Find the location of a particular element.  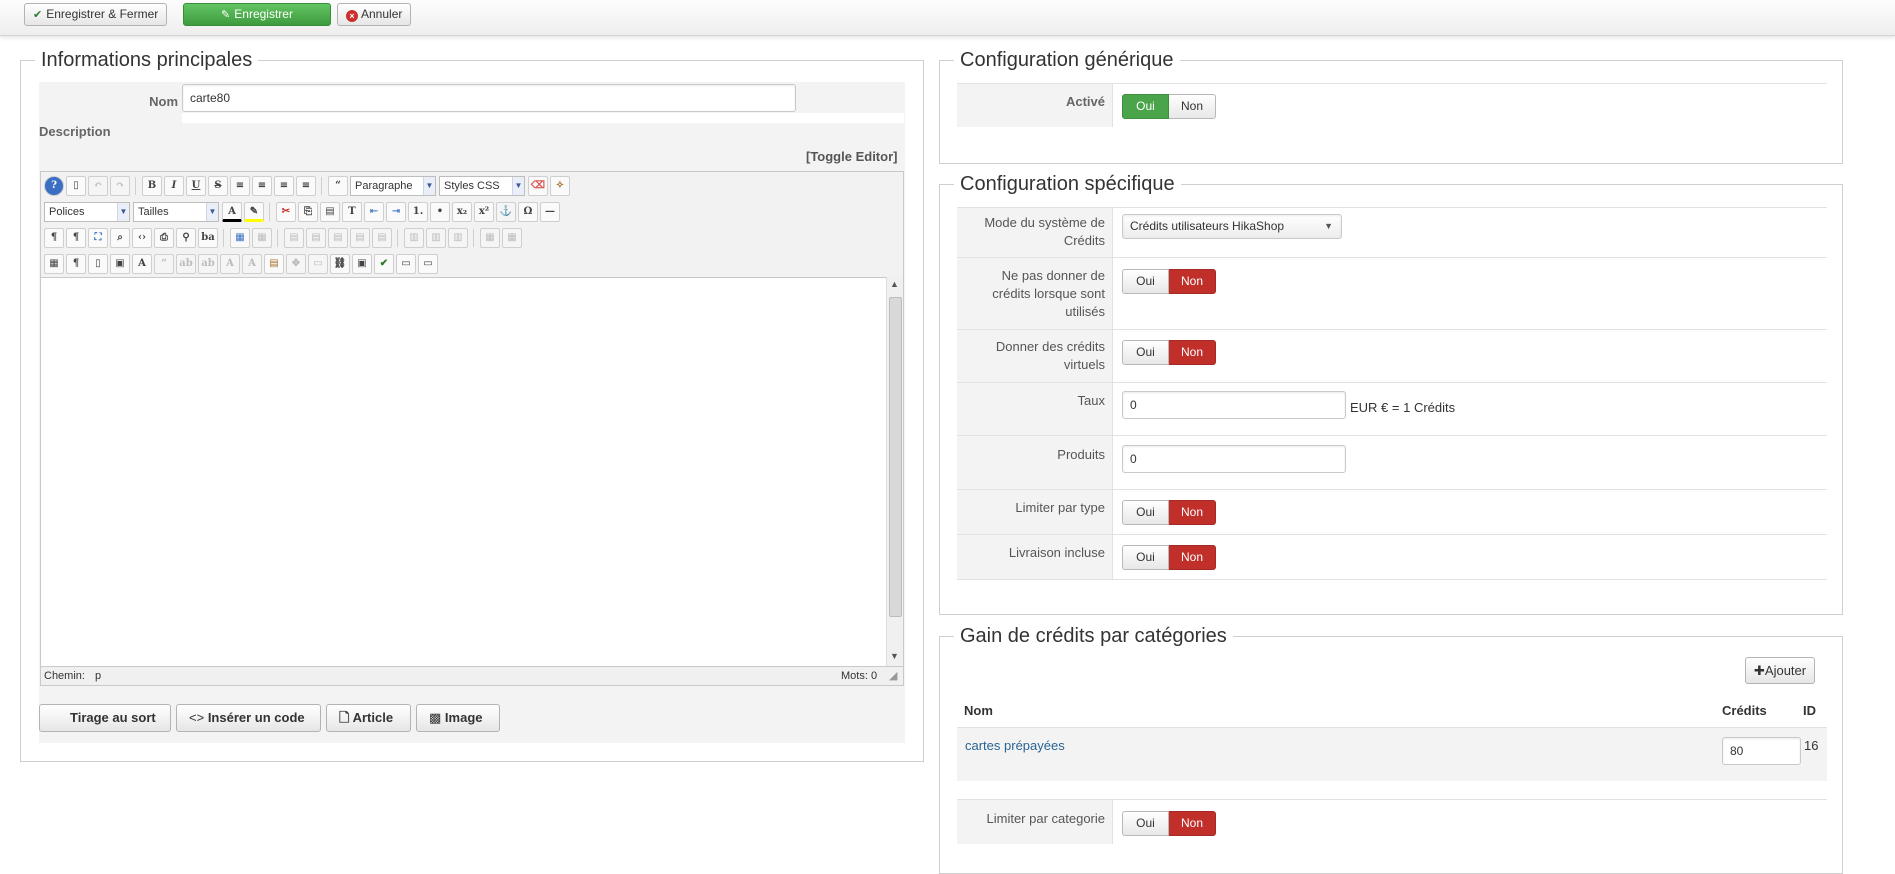

limit-category-toggle: Oui Non is located at coordinates (1169, 823).